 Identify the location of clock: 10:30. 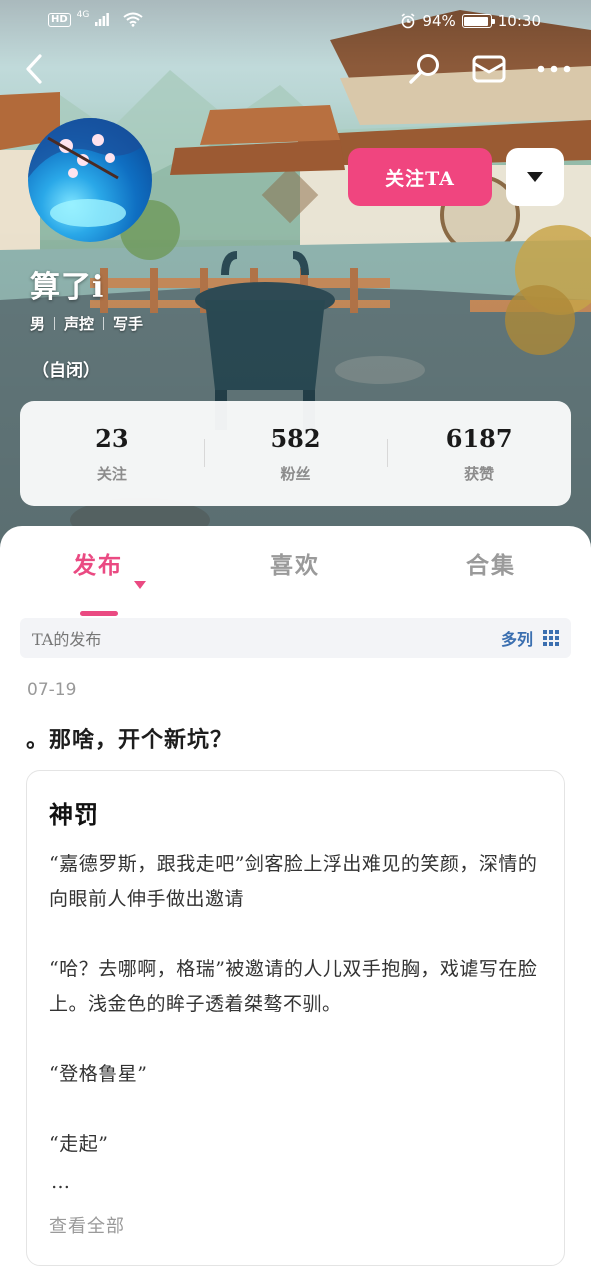
(519, 21).